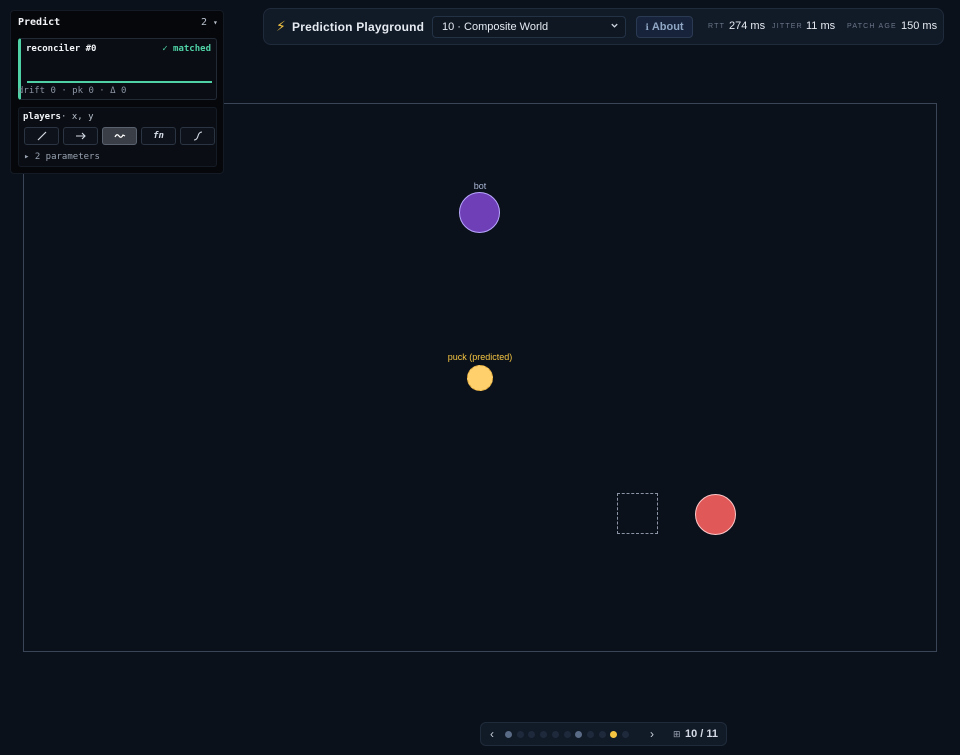 The image size is (960, 755). I want to click on arrow-icon, so click(80, 136).